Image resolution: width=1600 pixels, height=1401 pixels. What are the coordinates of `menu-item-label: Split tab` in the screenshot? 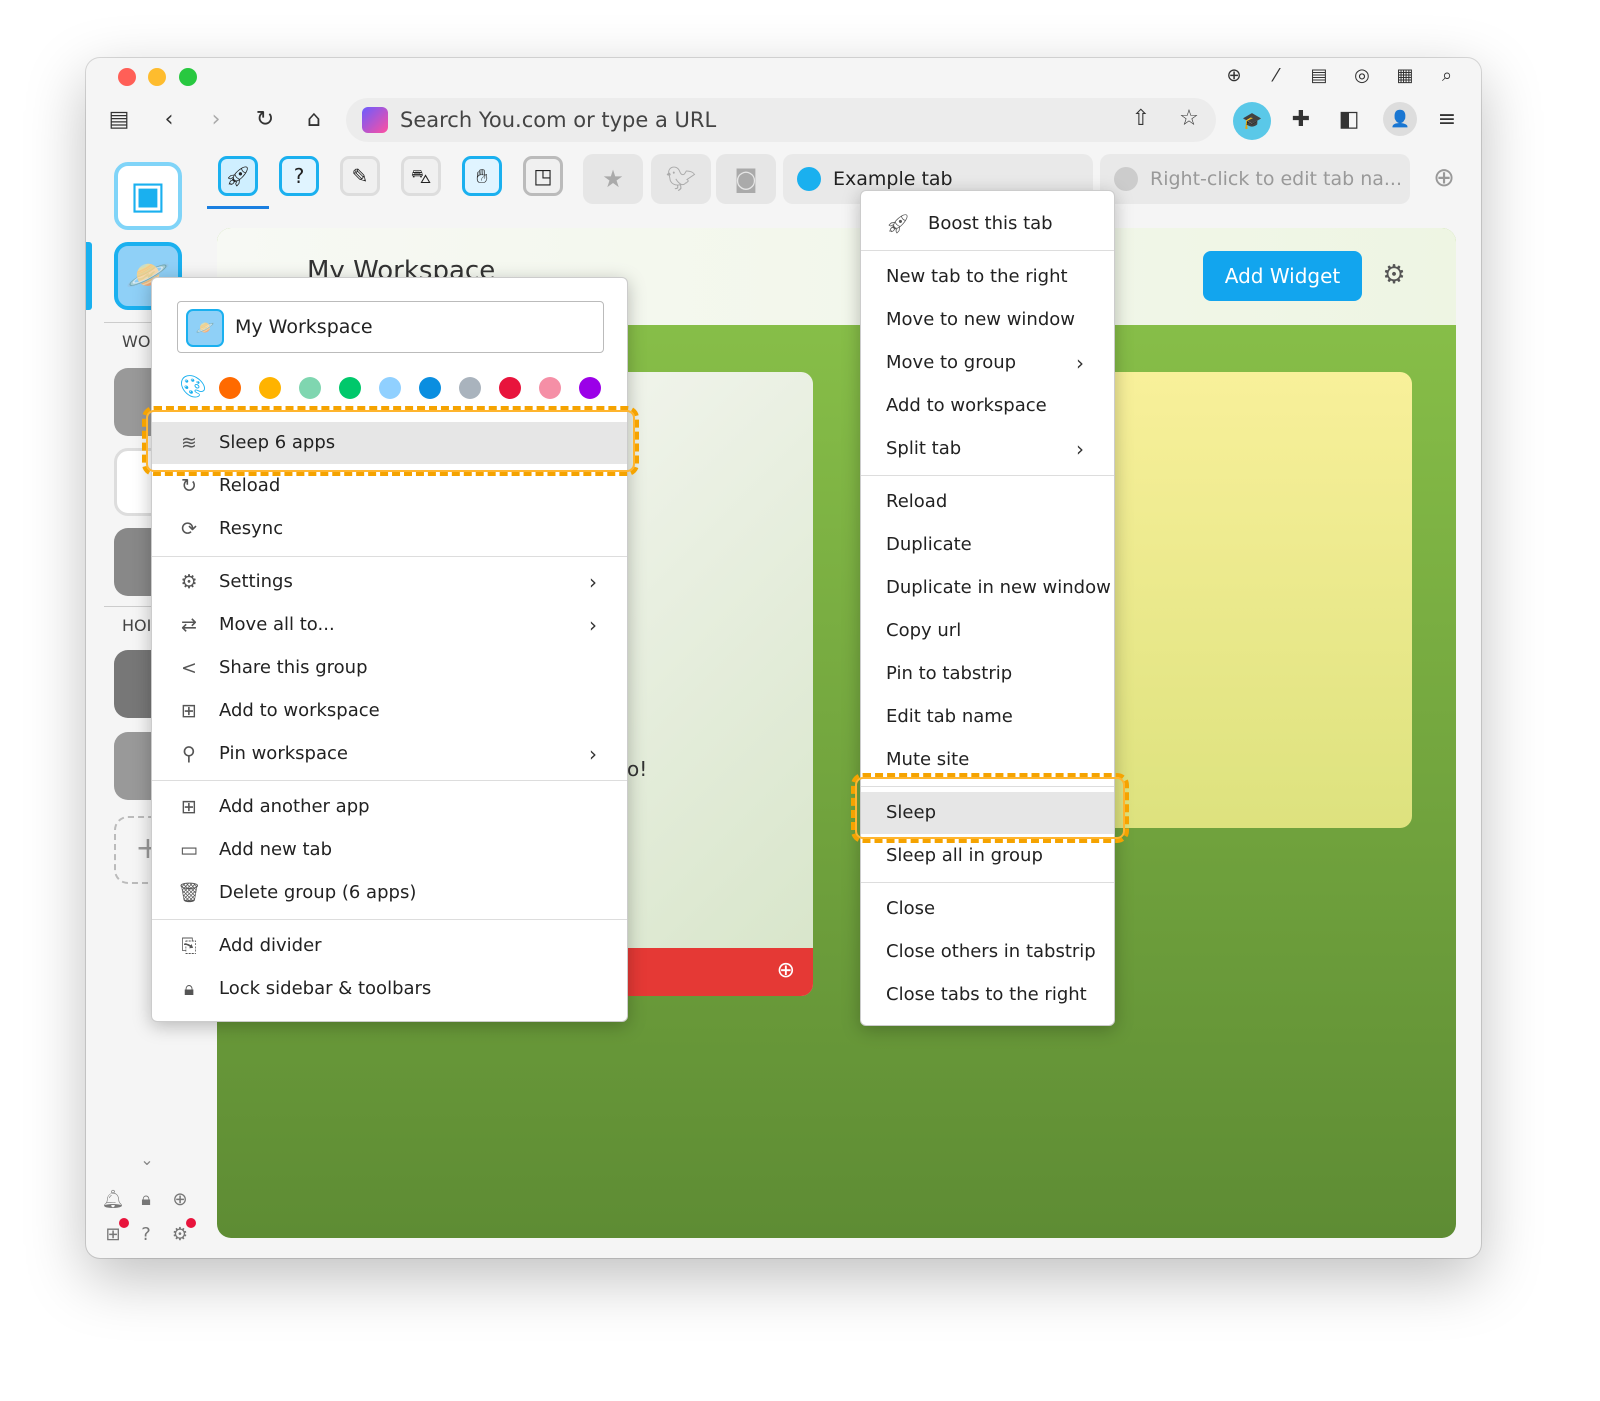 It's located at (924, 448).